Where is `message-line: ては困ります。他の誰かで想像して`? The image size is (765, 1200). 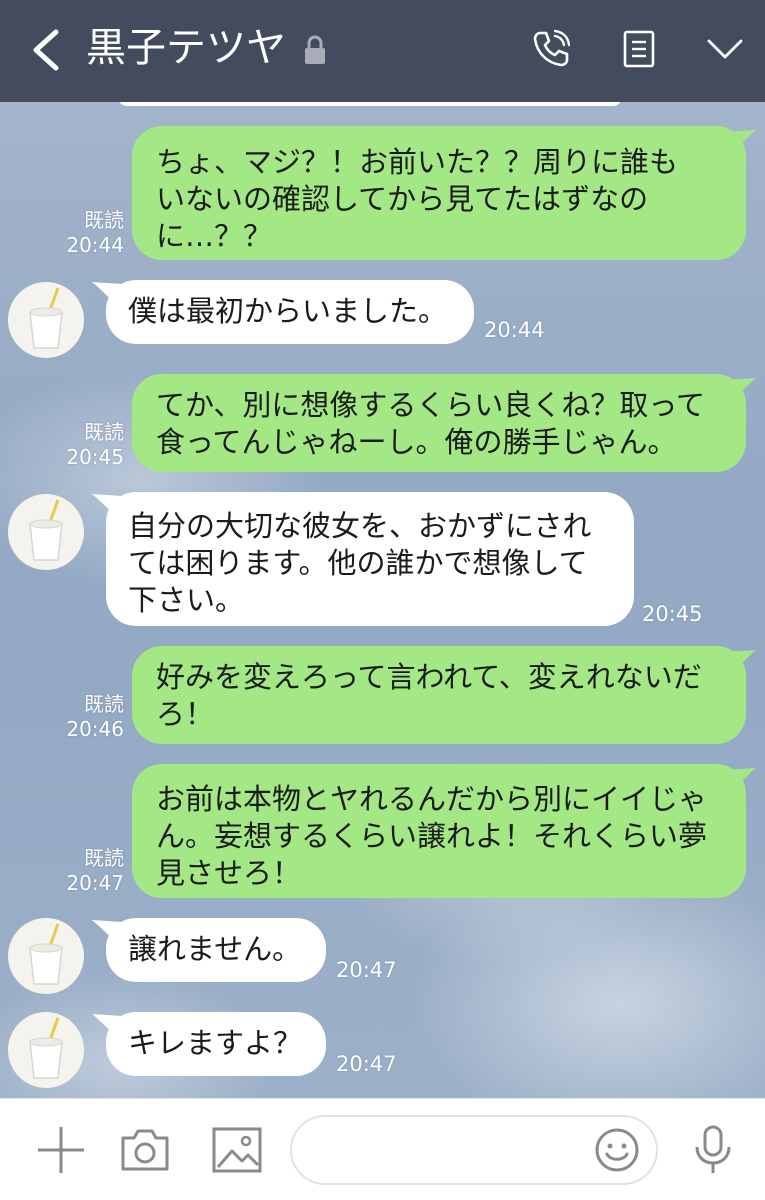
message-line: ては困ります。他の誰かで想像して is located at coordinates (358, 563).